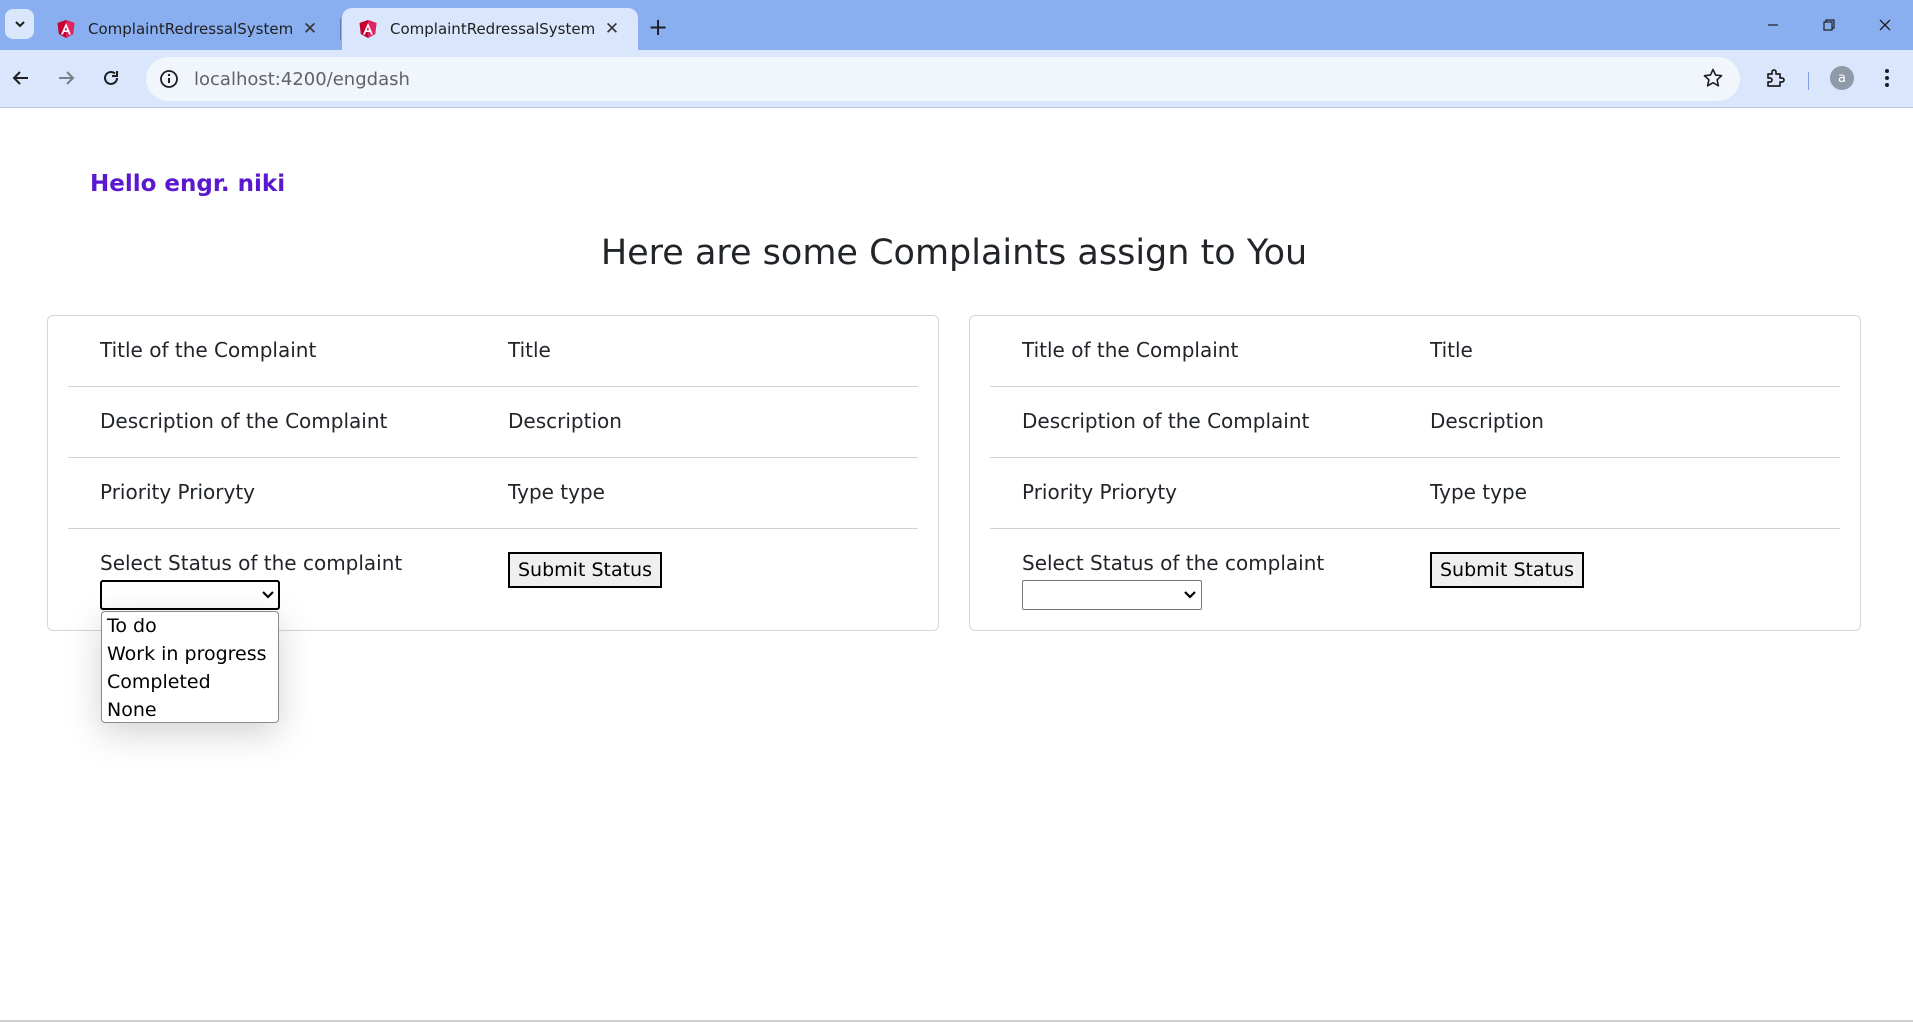 This screenshot has height=1026, width=1913. Describe the element at coordinates (190, 655) in the screenshot. I see `status-option-in-progress: Work in progress` at that location.